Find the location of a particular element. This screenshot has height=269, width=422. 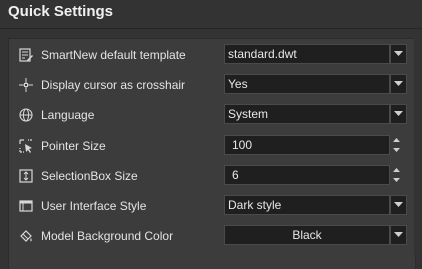

paint-bucket-icon is located at coordinates (26, 236).